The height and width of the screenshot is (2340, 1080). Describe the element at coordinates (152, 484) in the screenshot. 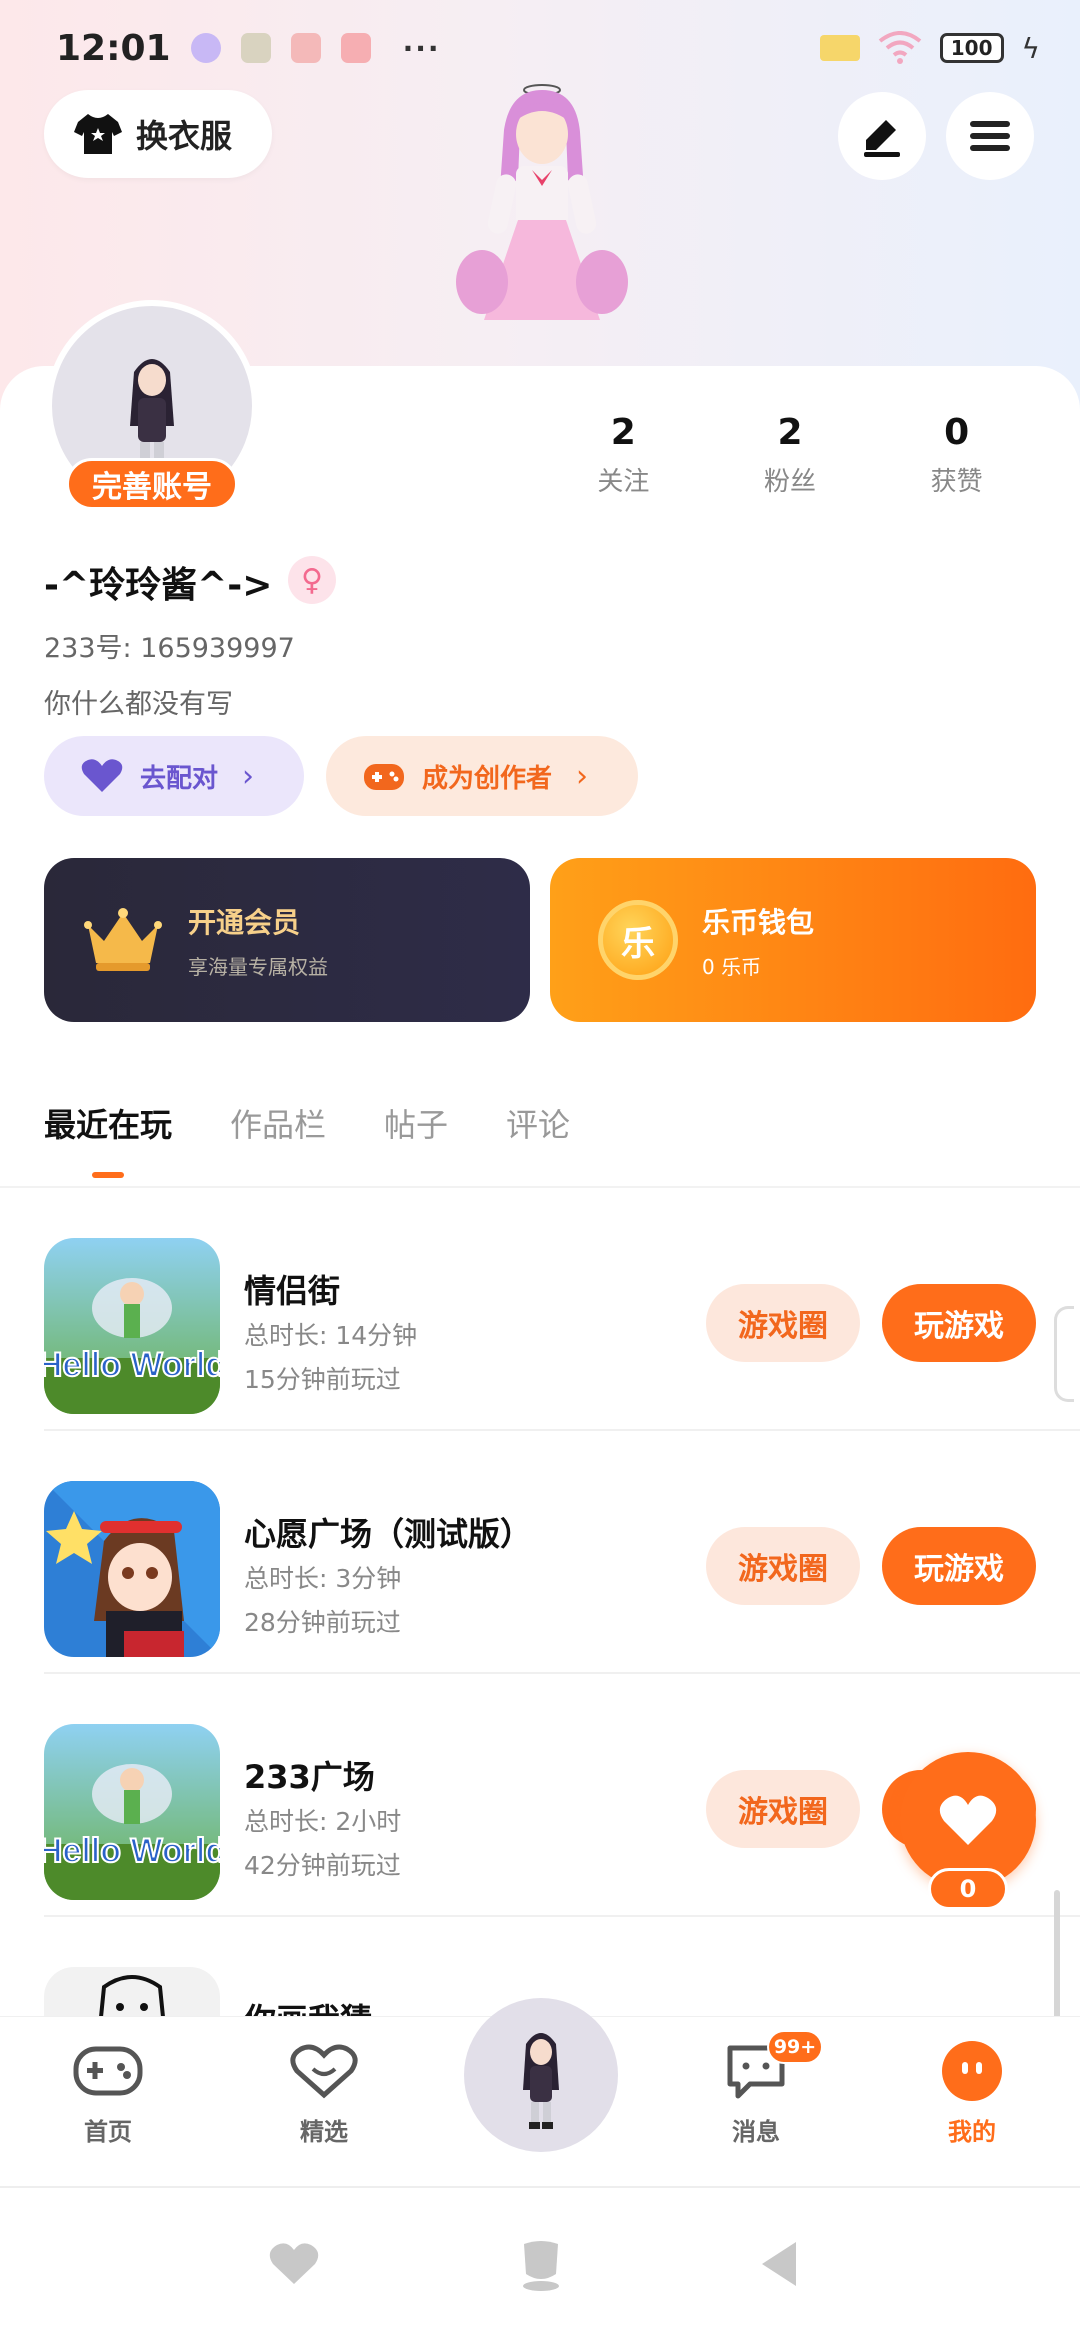

I see `complete-account-badge: 完善账号` at that location.